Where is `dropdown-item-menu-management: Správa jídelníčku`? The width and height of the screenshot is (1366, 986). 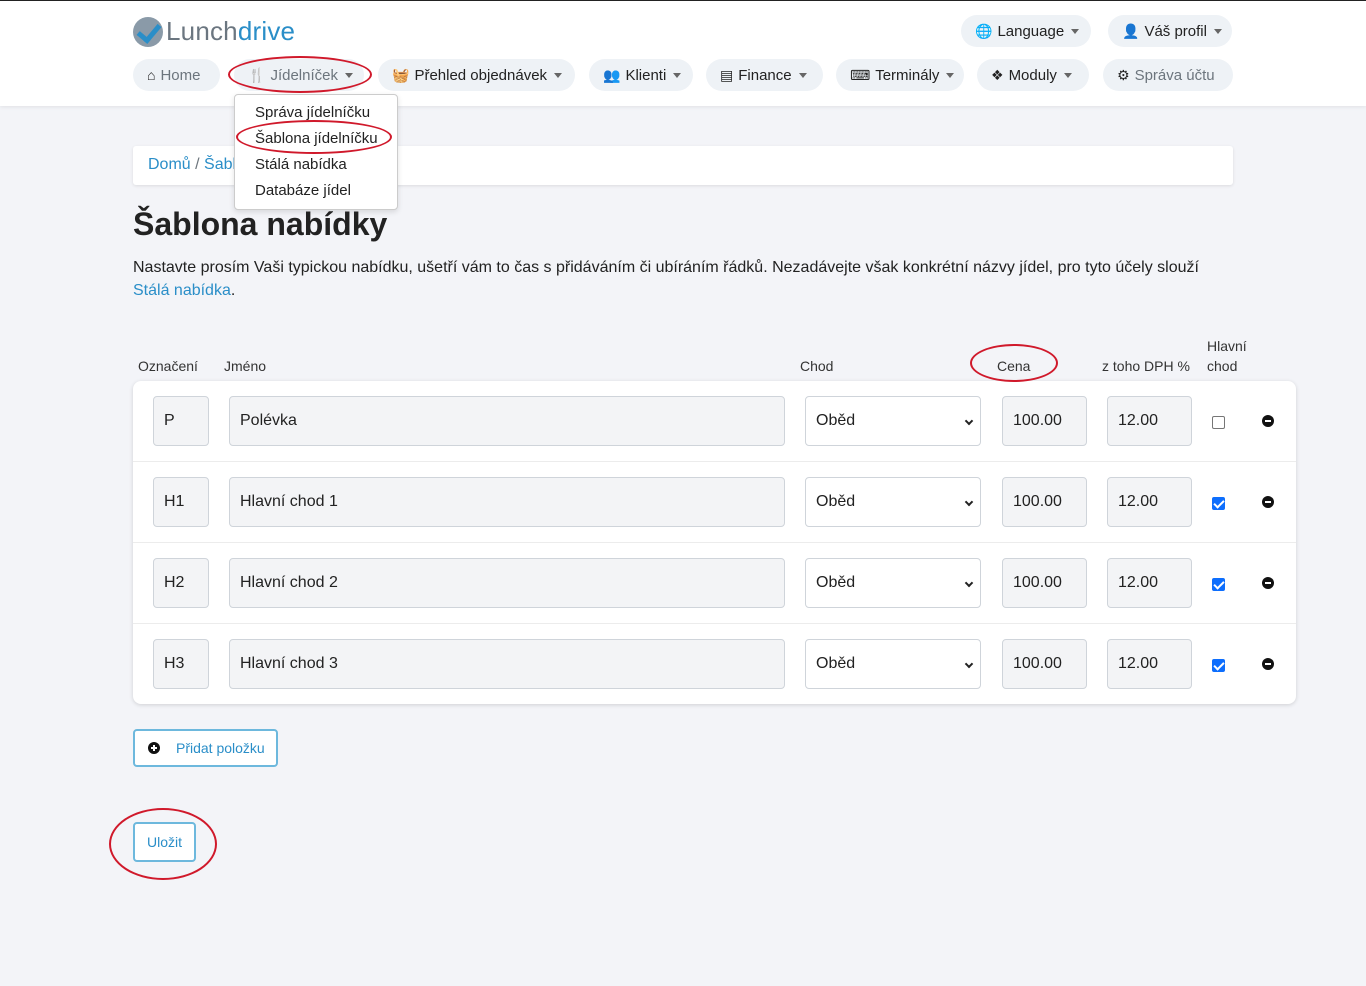
dropdown-item-menu-management: Správa jídelníčku is located at coordinates (316, 116).